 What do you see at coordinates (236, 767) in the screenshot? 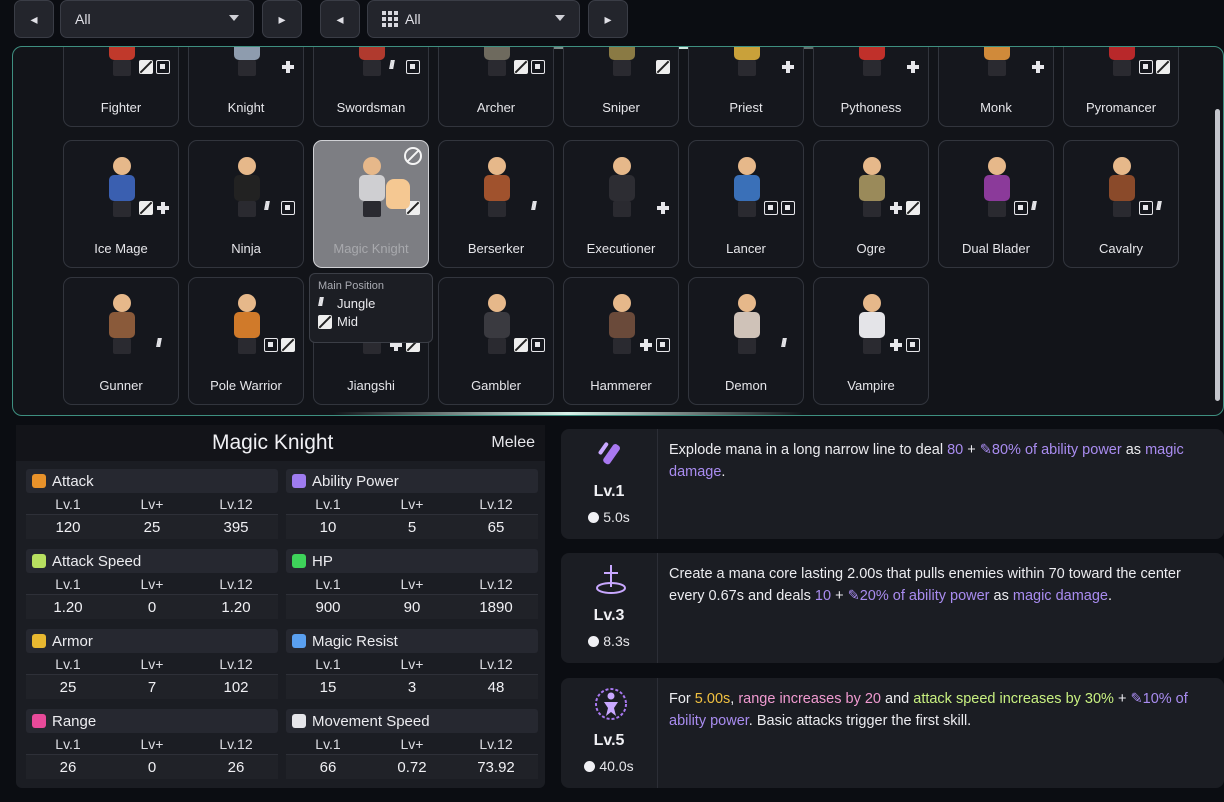
I see `stat-value: 26` at bounding box center [236, 767].